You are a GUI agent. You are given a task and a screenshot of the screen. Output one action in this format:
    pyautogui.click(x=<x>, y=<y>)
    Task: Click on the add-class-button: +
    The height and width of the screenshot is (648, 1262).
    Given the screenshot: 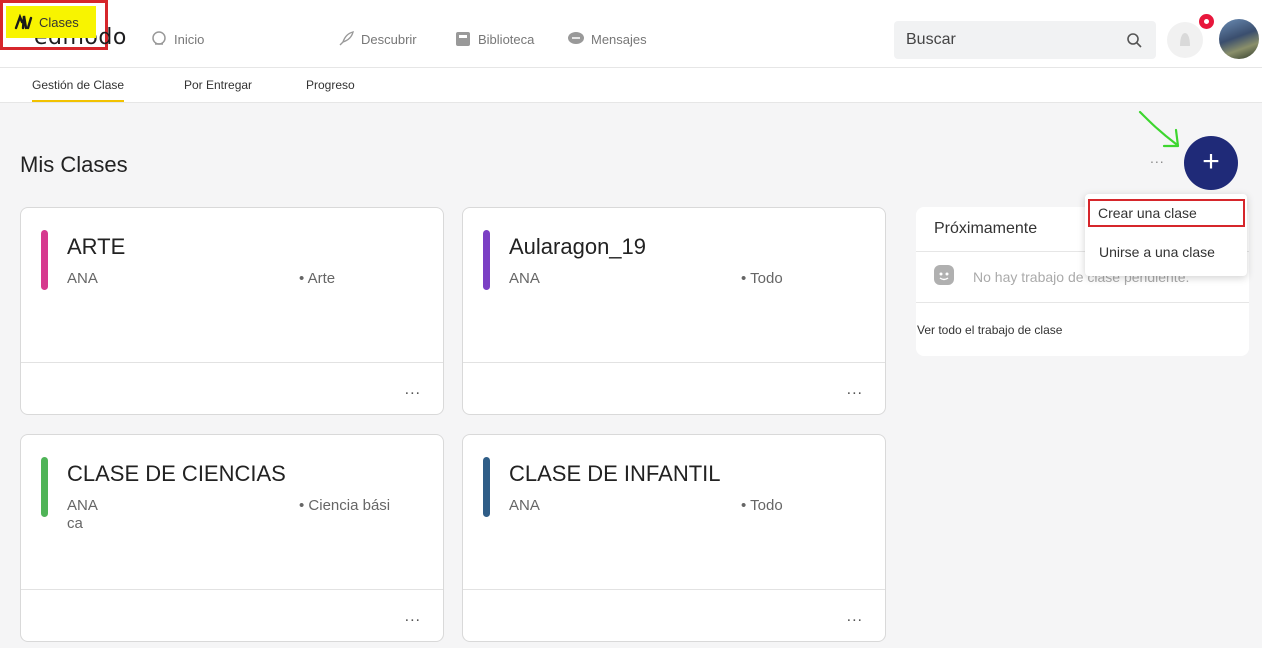 What is the action you would take?
    pyautogui.click(x=1211, y=163)
    